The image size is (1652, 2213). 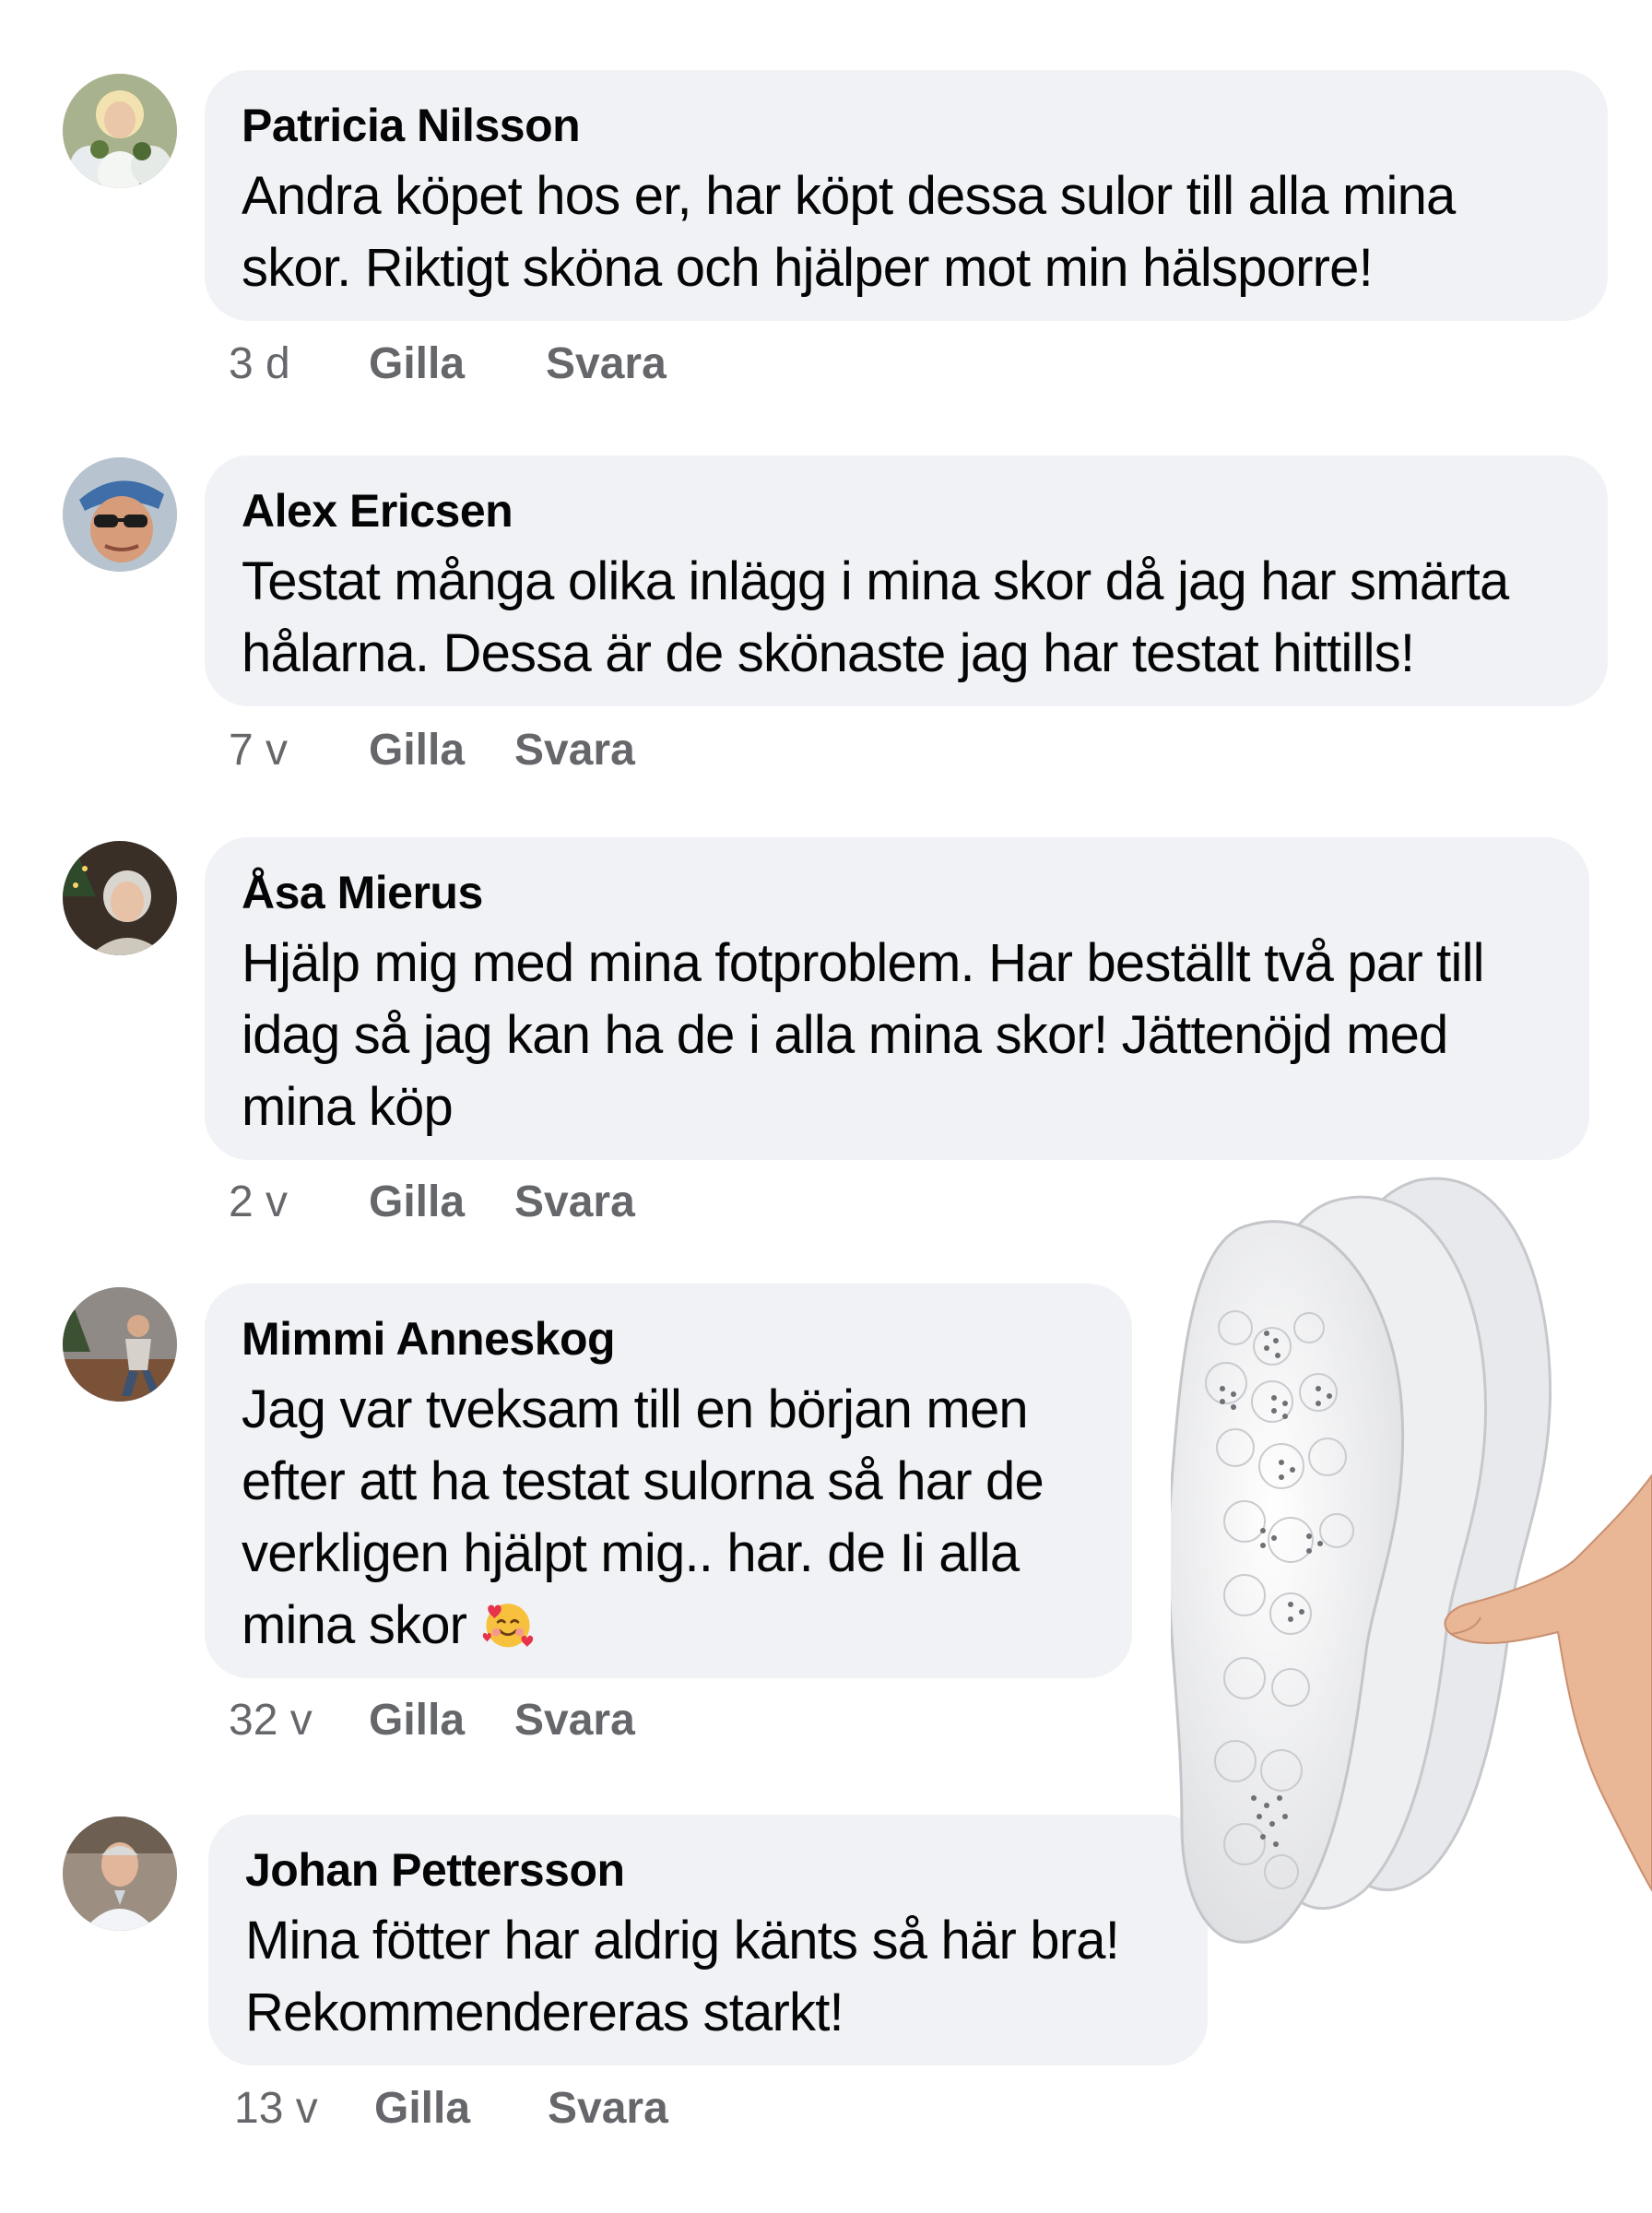 I want to click on comment-time: 13 v, so click(x=276, y=2109).